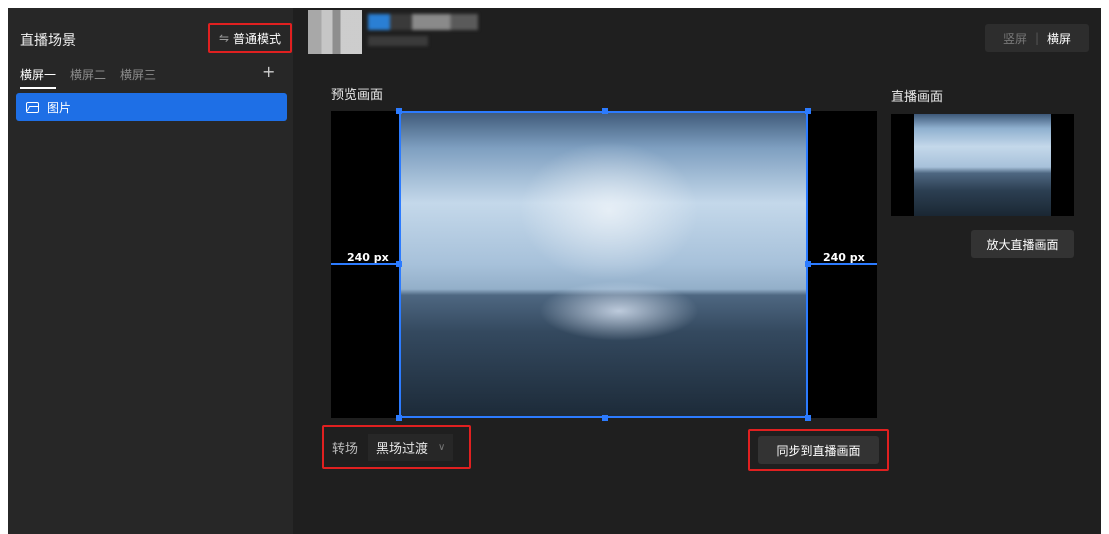 Image resolution: width=1109 pixels, height=534 pixels. I want to click on tab-landscape-2: 横屏二, so click(88, 77).